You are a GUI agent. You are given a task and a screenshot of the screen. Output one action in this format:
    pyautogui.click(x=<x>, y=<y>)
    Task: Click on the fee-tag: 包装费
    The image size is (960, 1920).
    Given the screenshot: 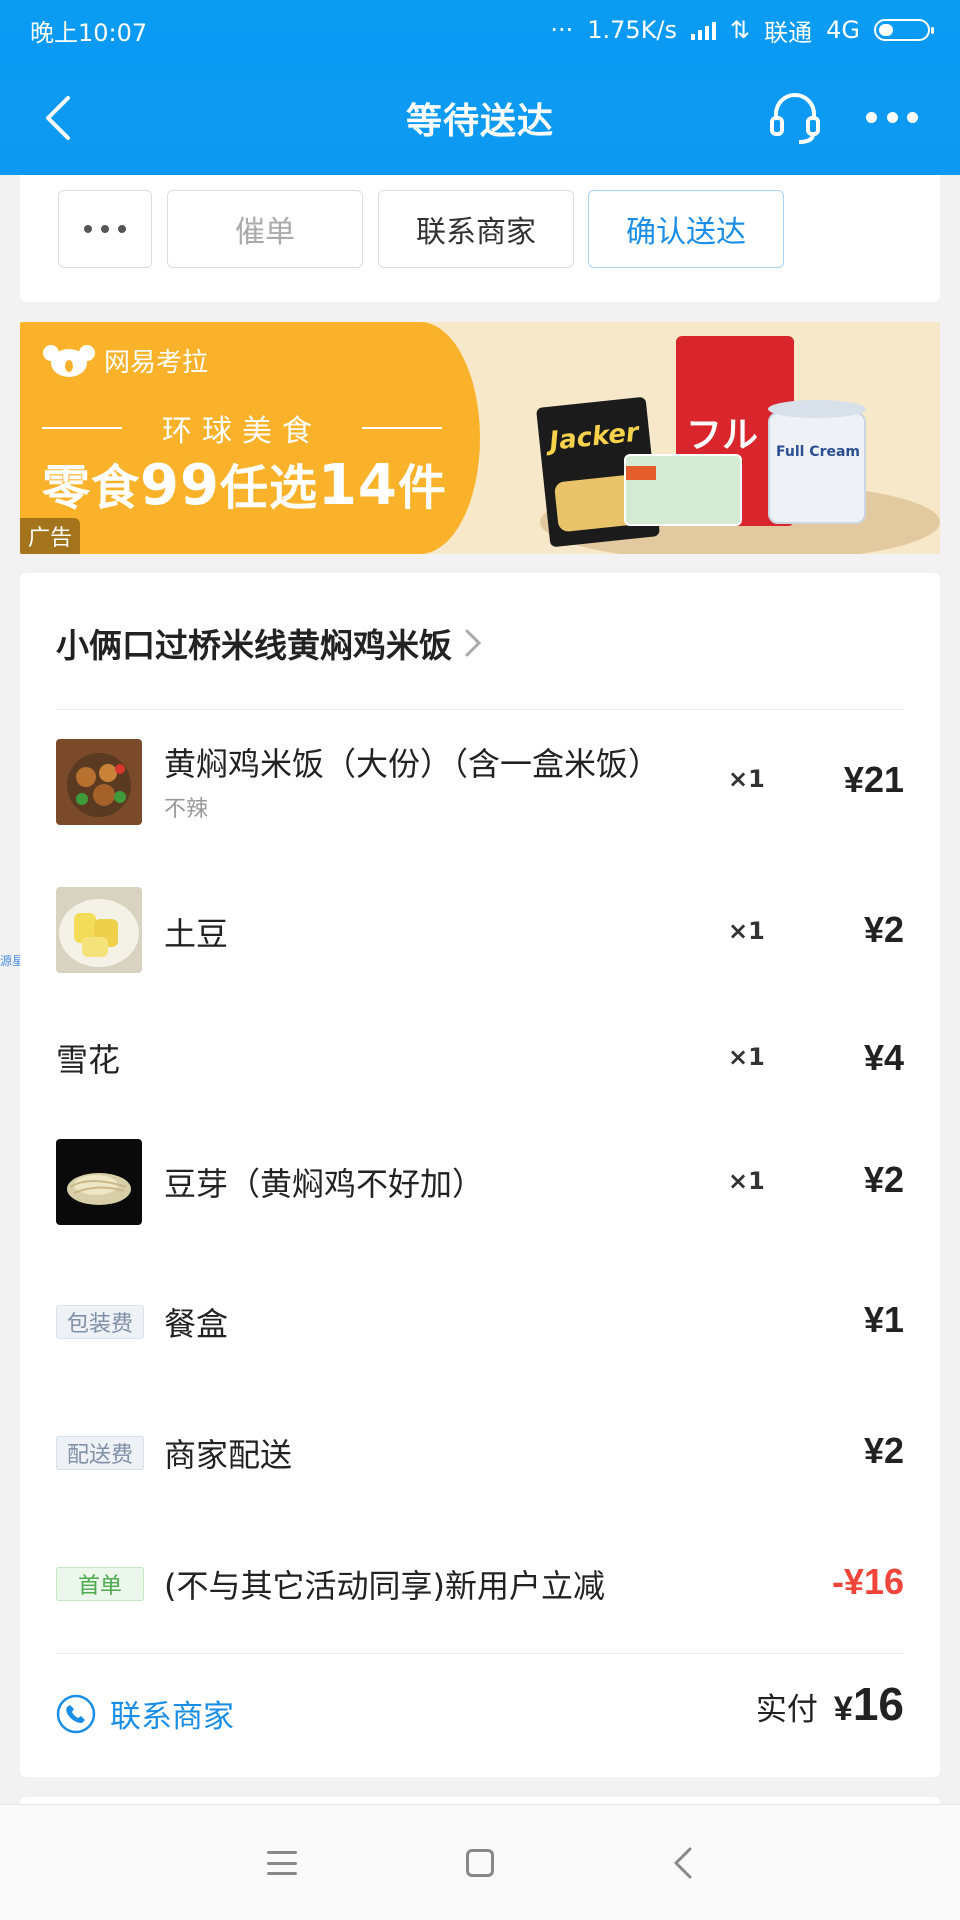 What is the action you would take?
    pyautogui.click(x=100, y=1322)
    